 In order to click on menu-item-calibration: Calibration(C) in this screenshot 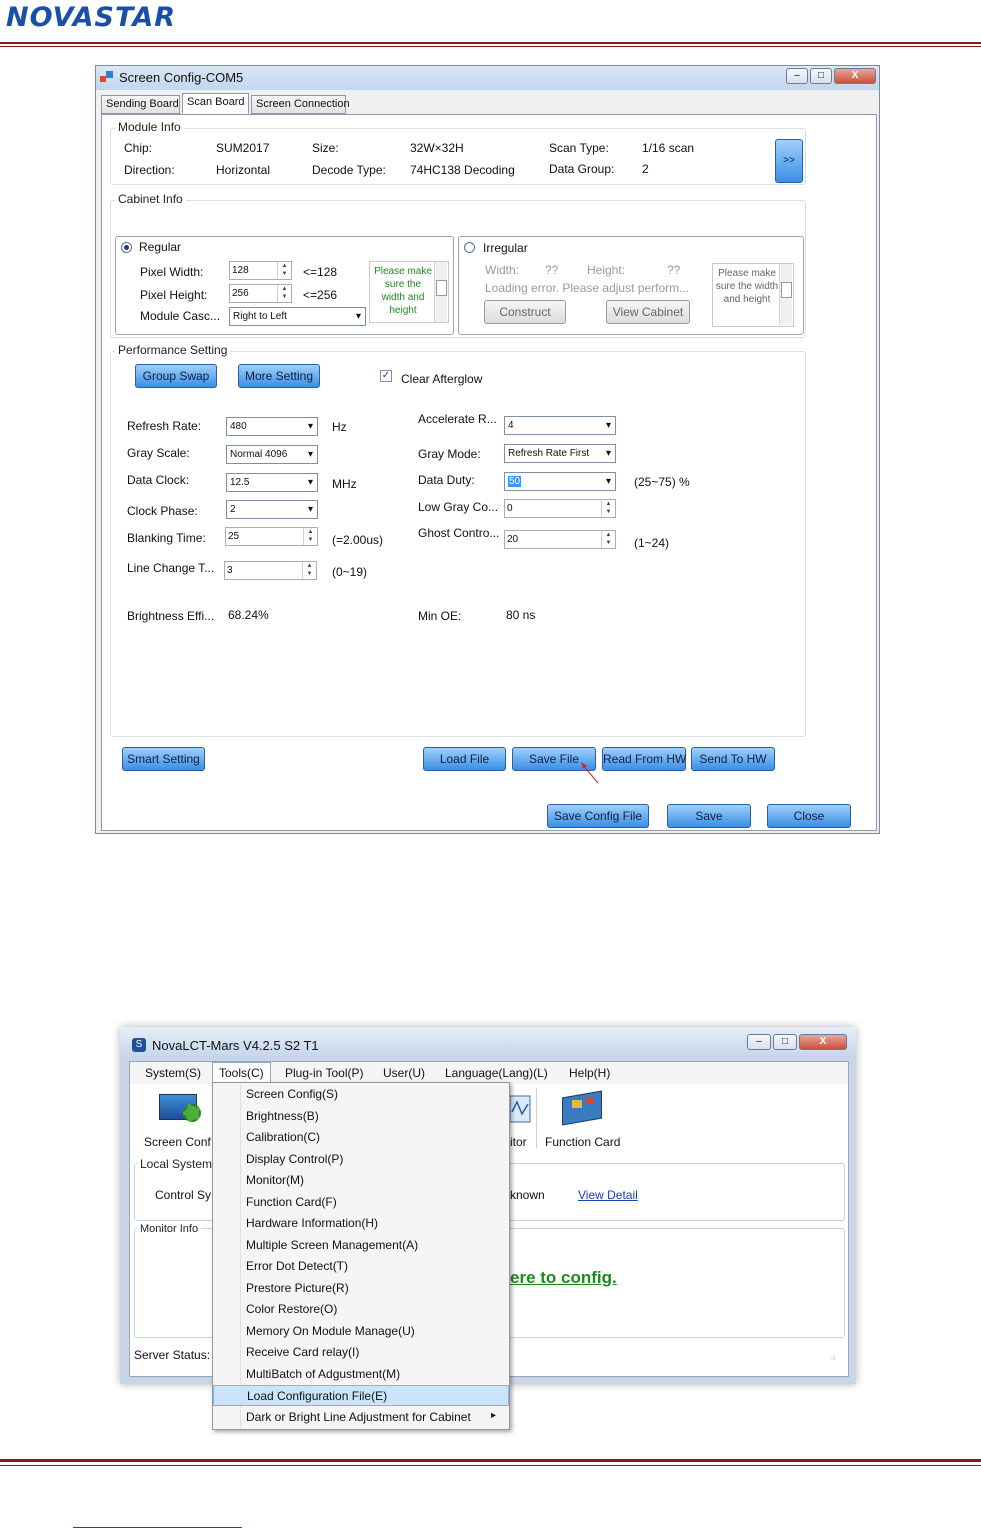, I will do `click(361, 1137)`.